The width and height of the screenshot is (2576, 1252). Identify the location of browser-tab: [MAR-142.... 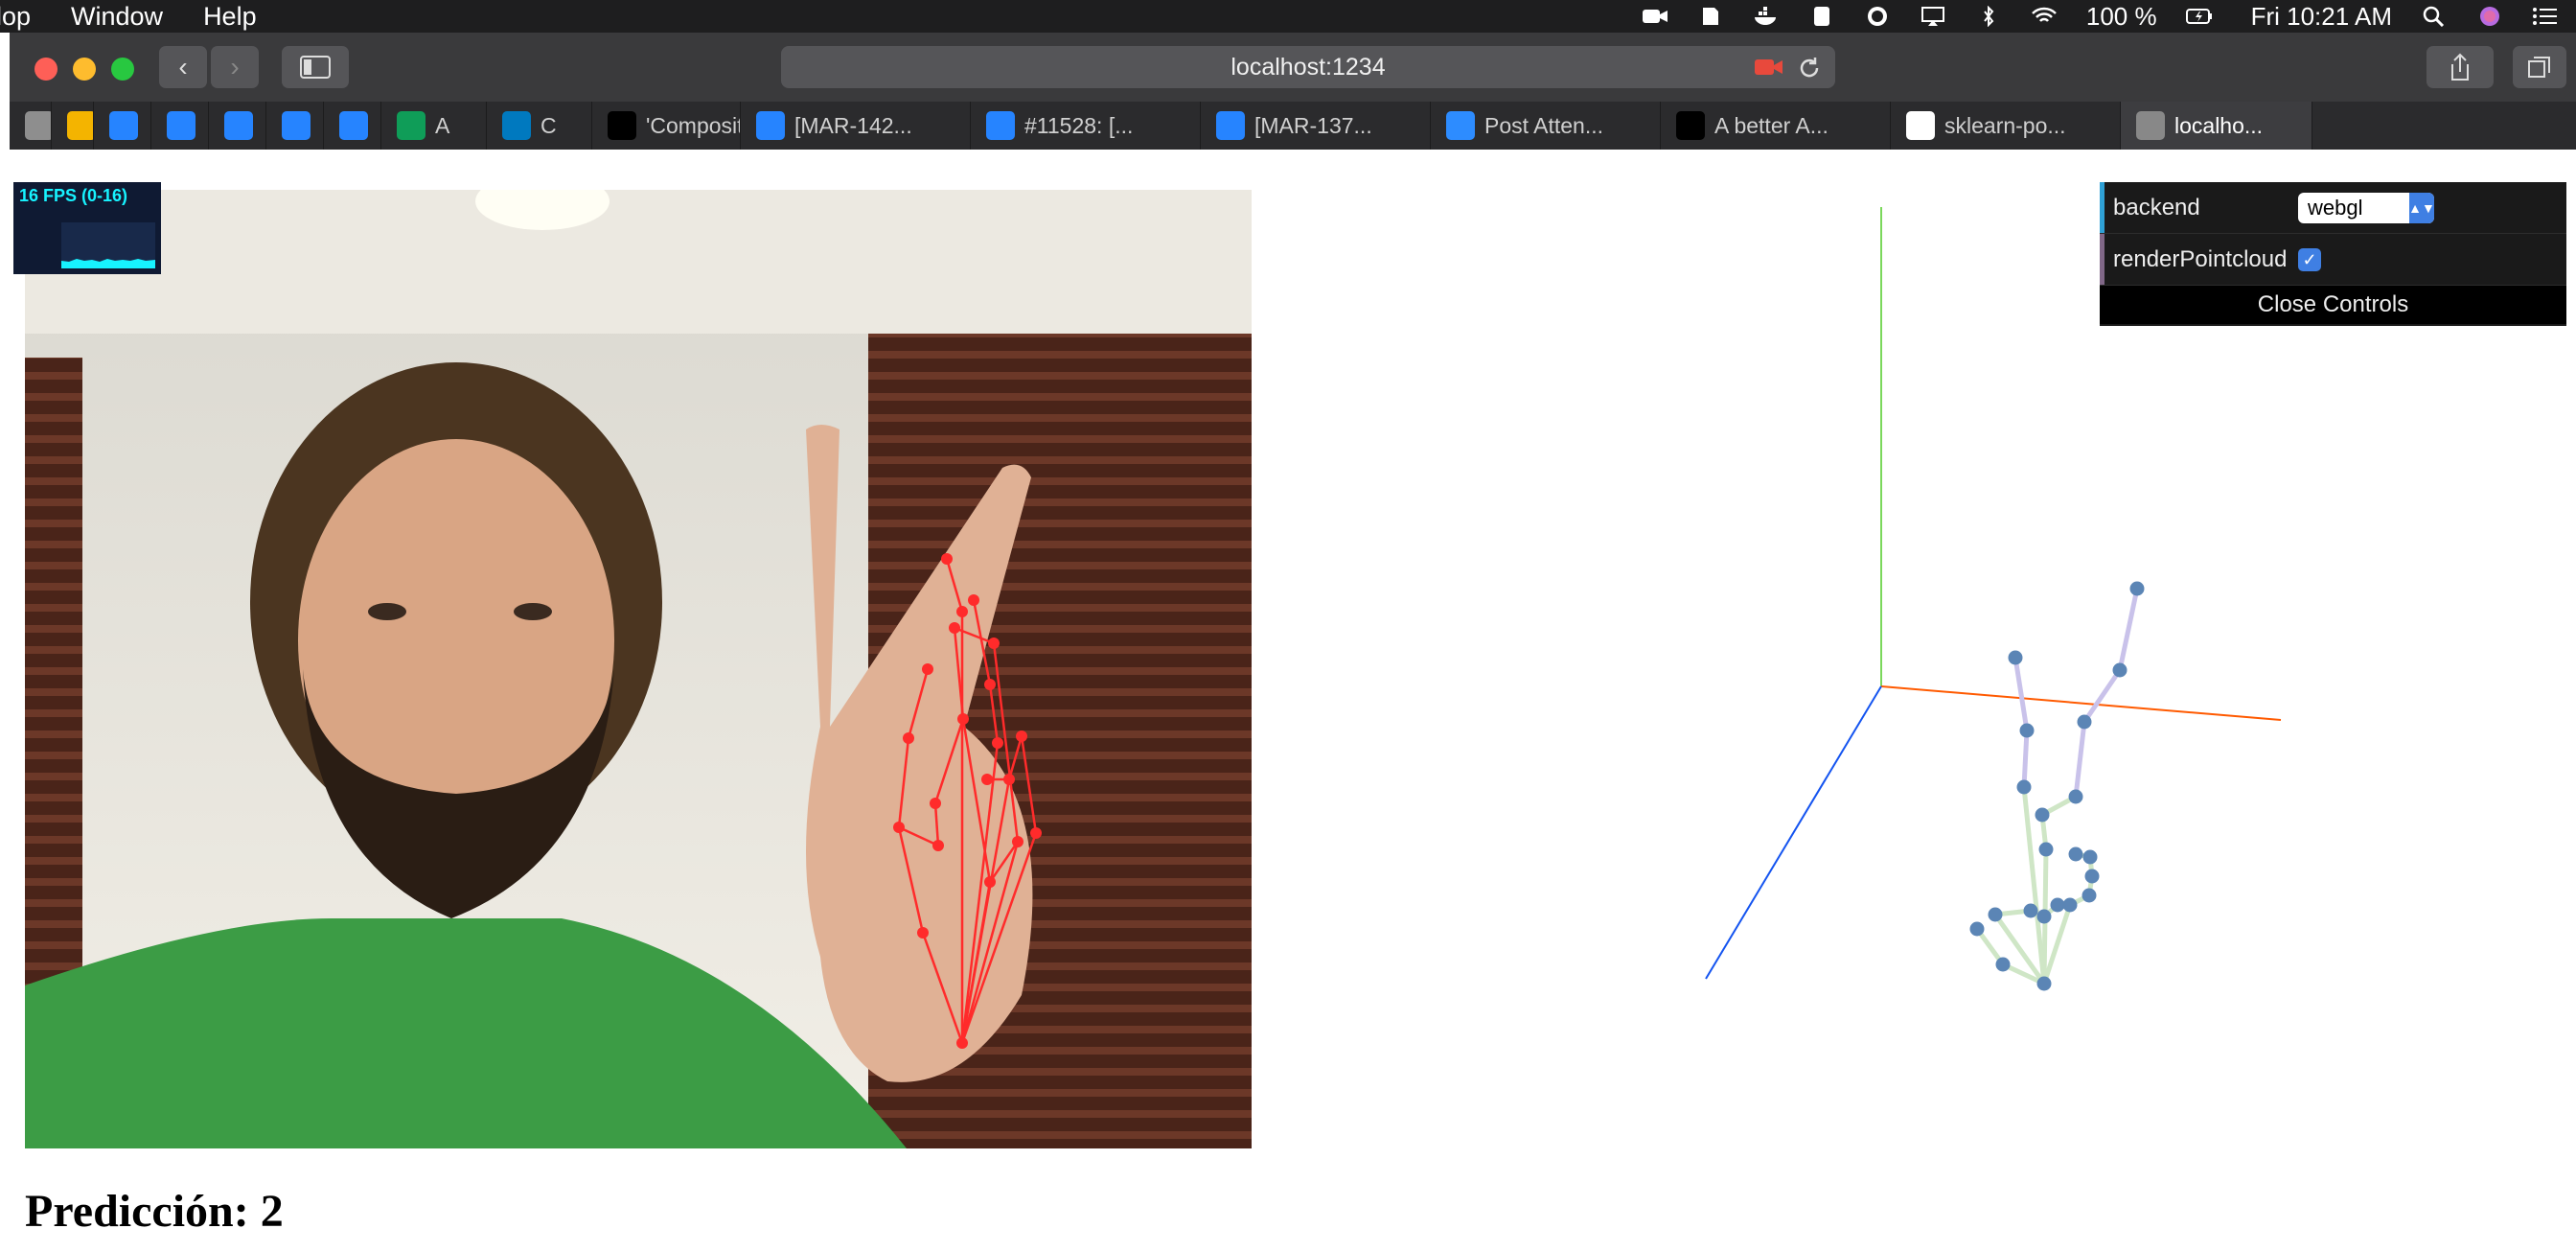
(856, 126).